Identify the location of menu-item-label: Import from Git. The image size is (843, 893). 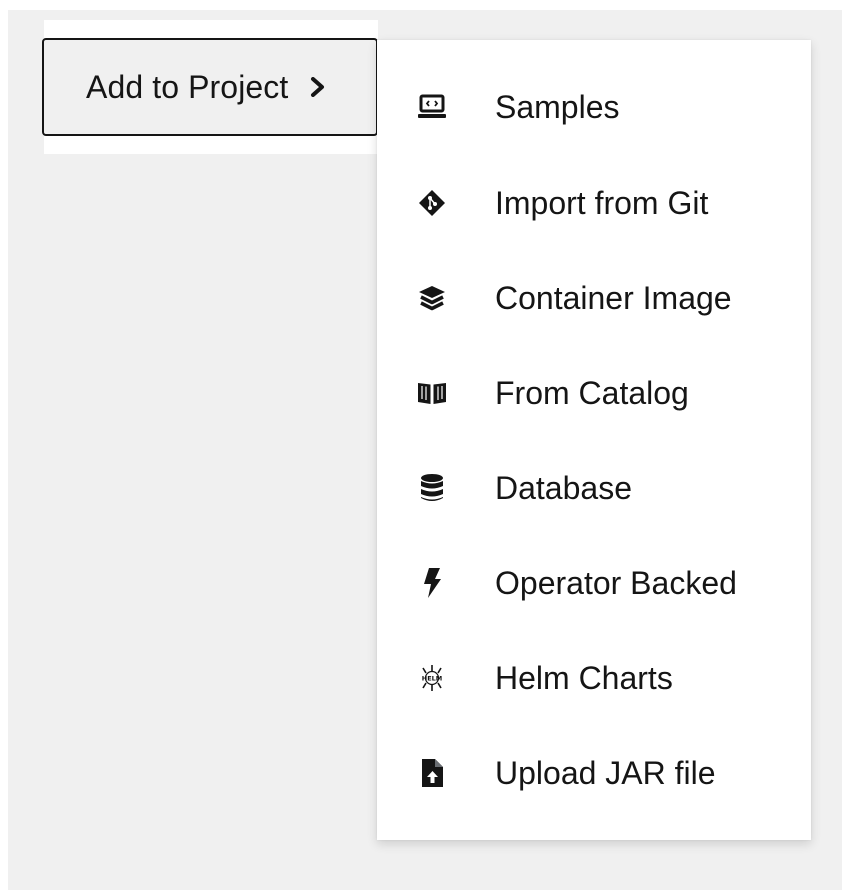
(602, 202).